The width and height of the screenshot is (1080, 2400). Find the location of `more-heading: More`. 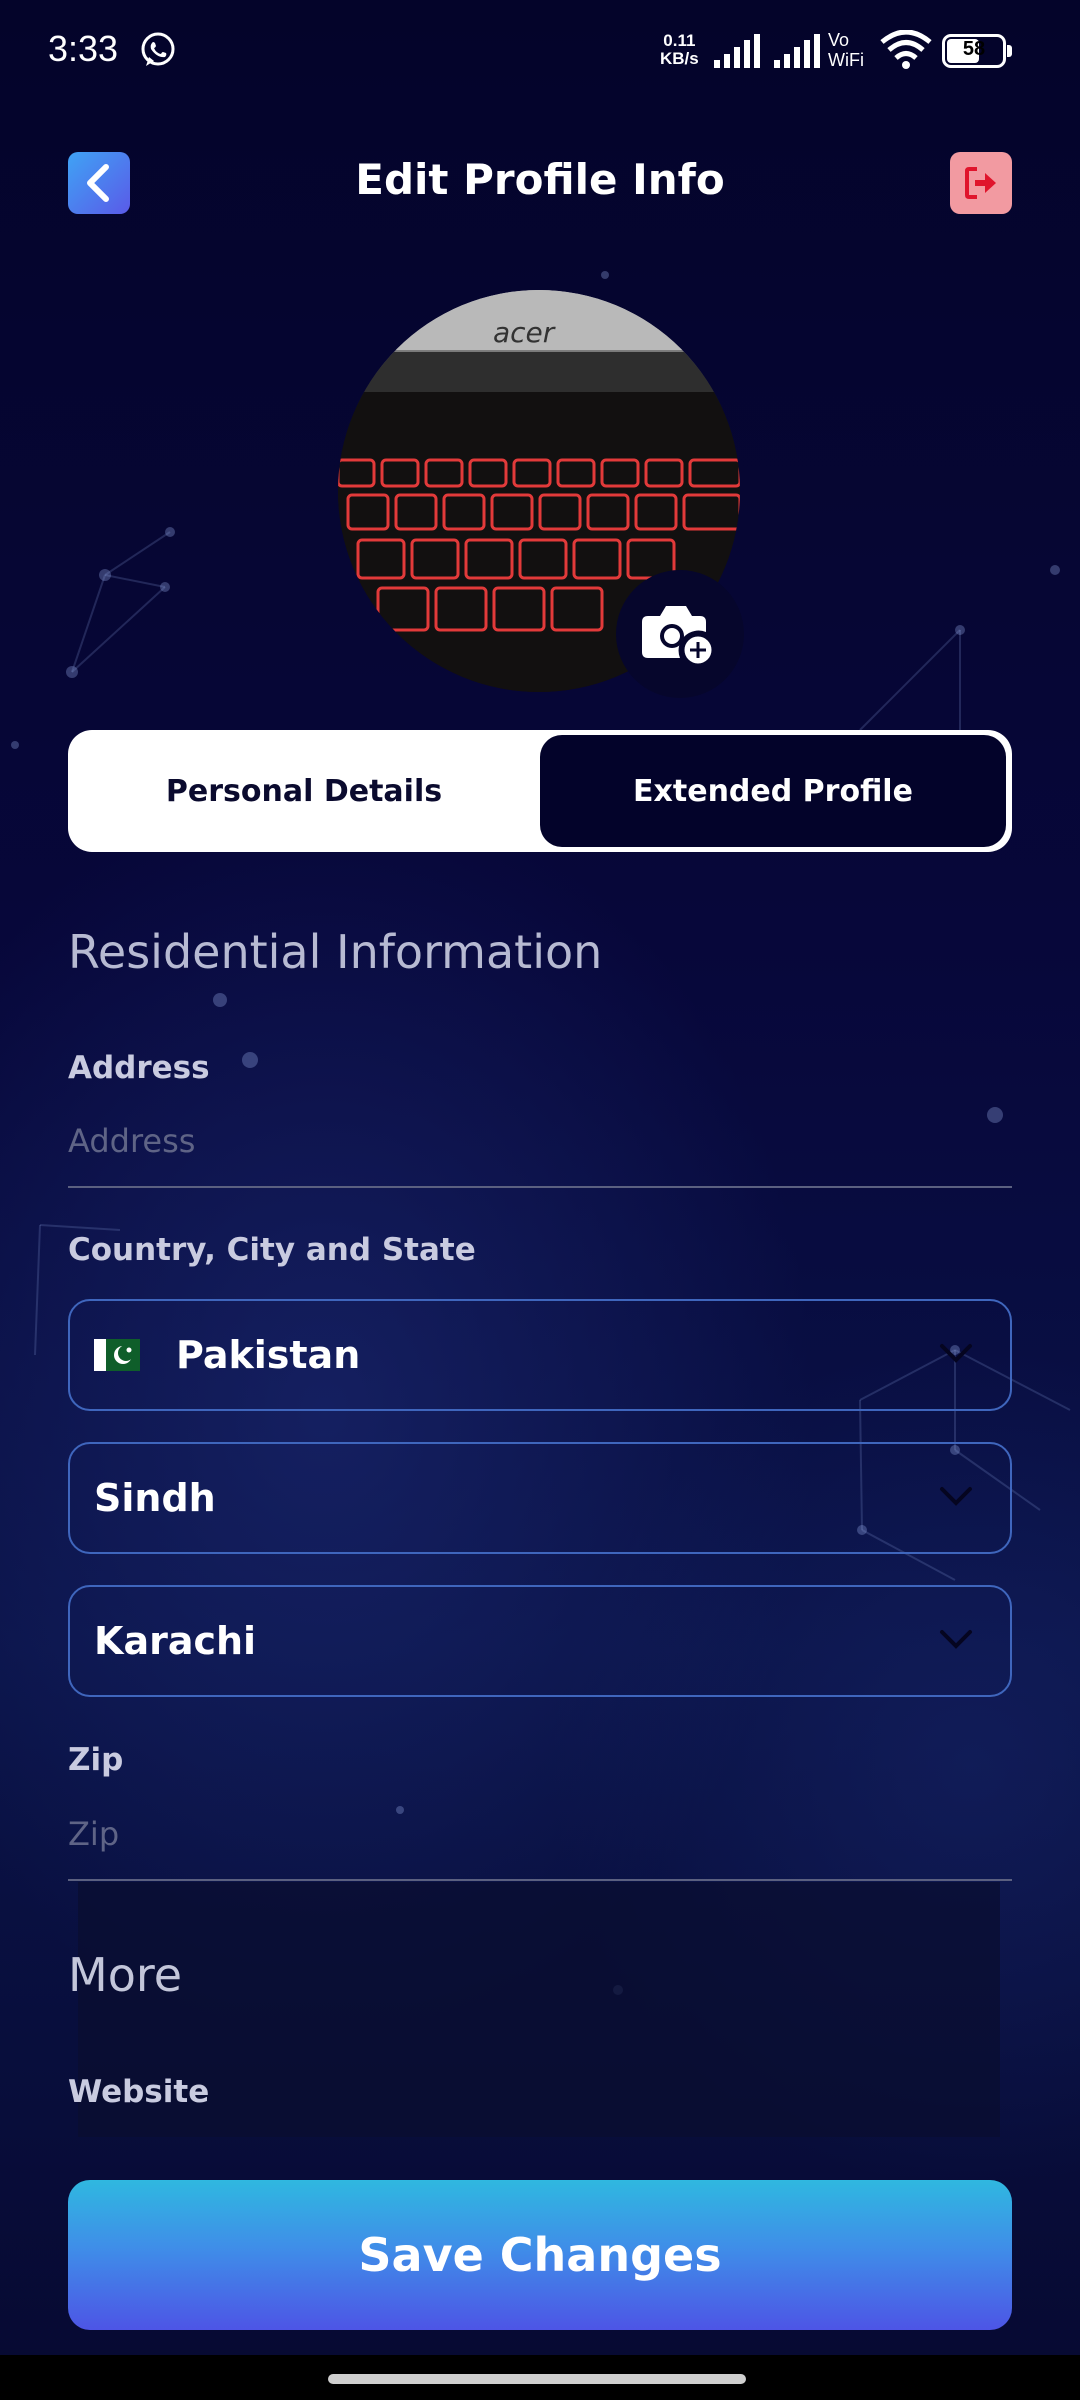

more-heading: More is located at coordinates (125, 1975).